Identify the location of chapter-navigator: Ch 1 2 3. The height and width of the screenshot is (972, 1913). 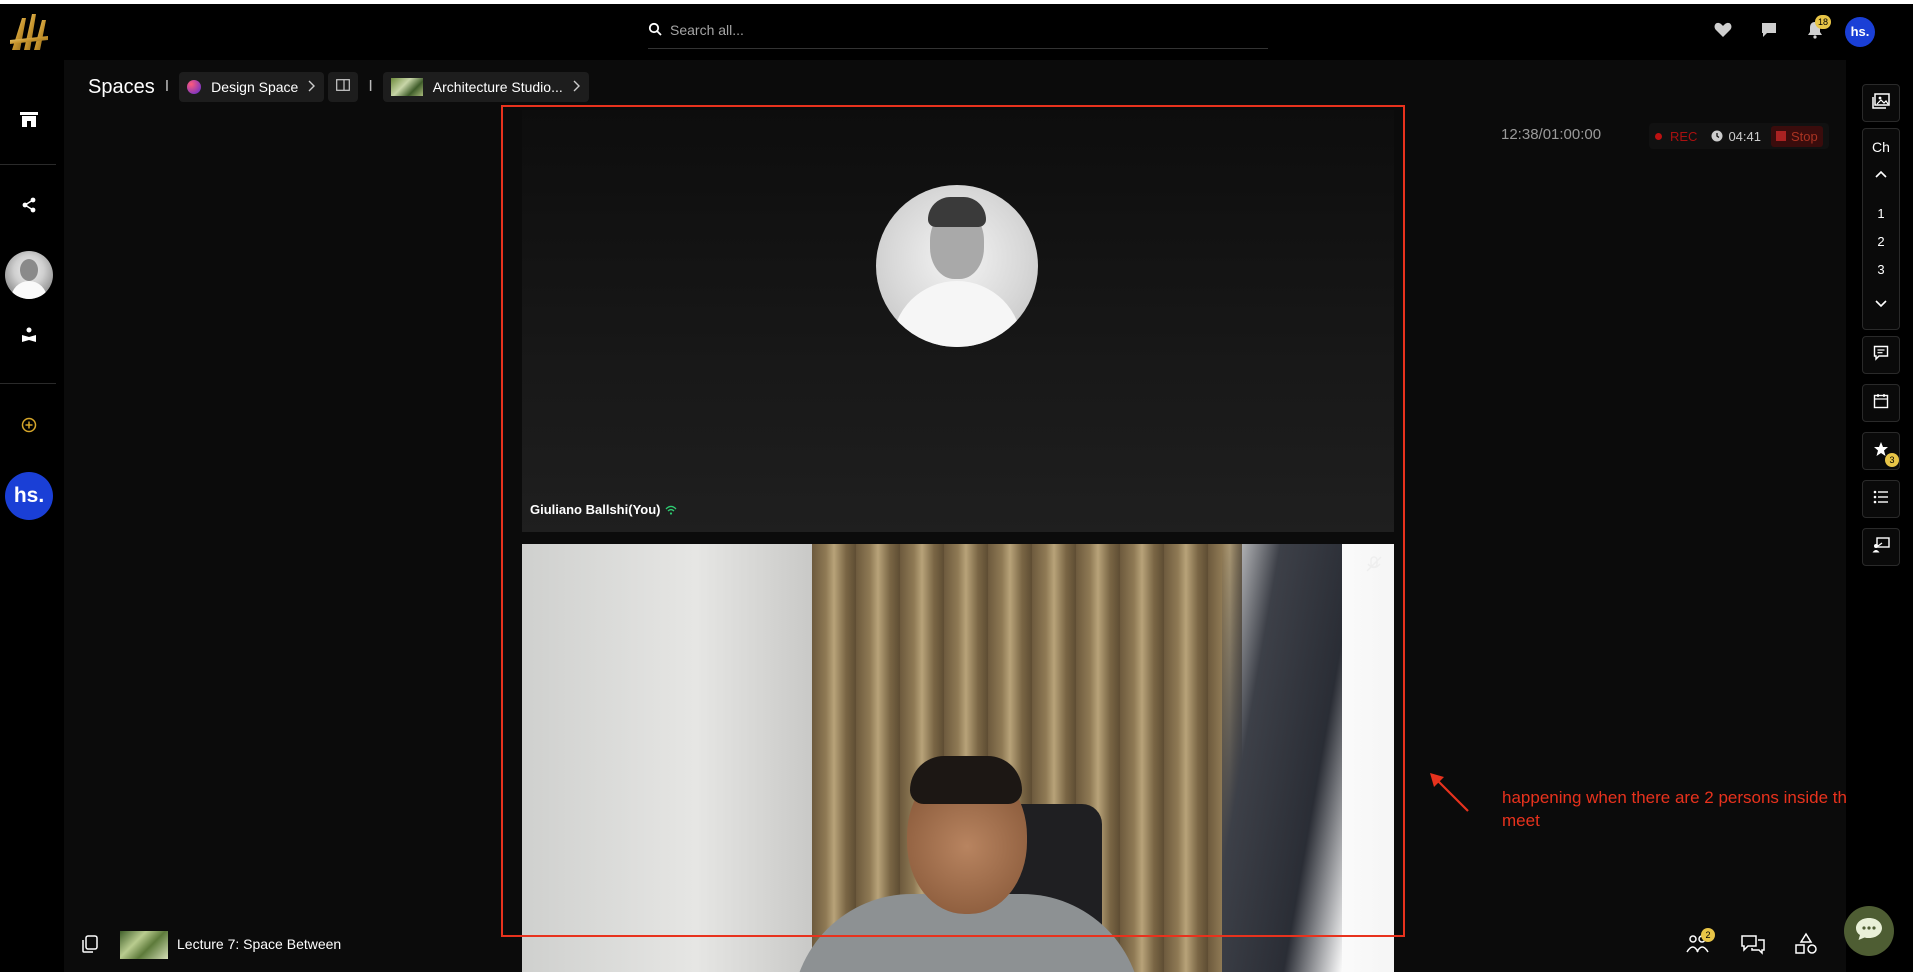
(1881, 229).